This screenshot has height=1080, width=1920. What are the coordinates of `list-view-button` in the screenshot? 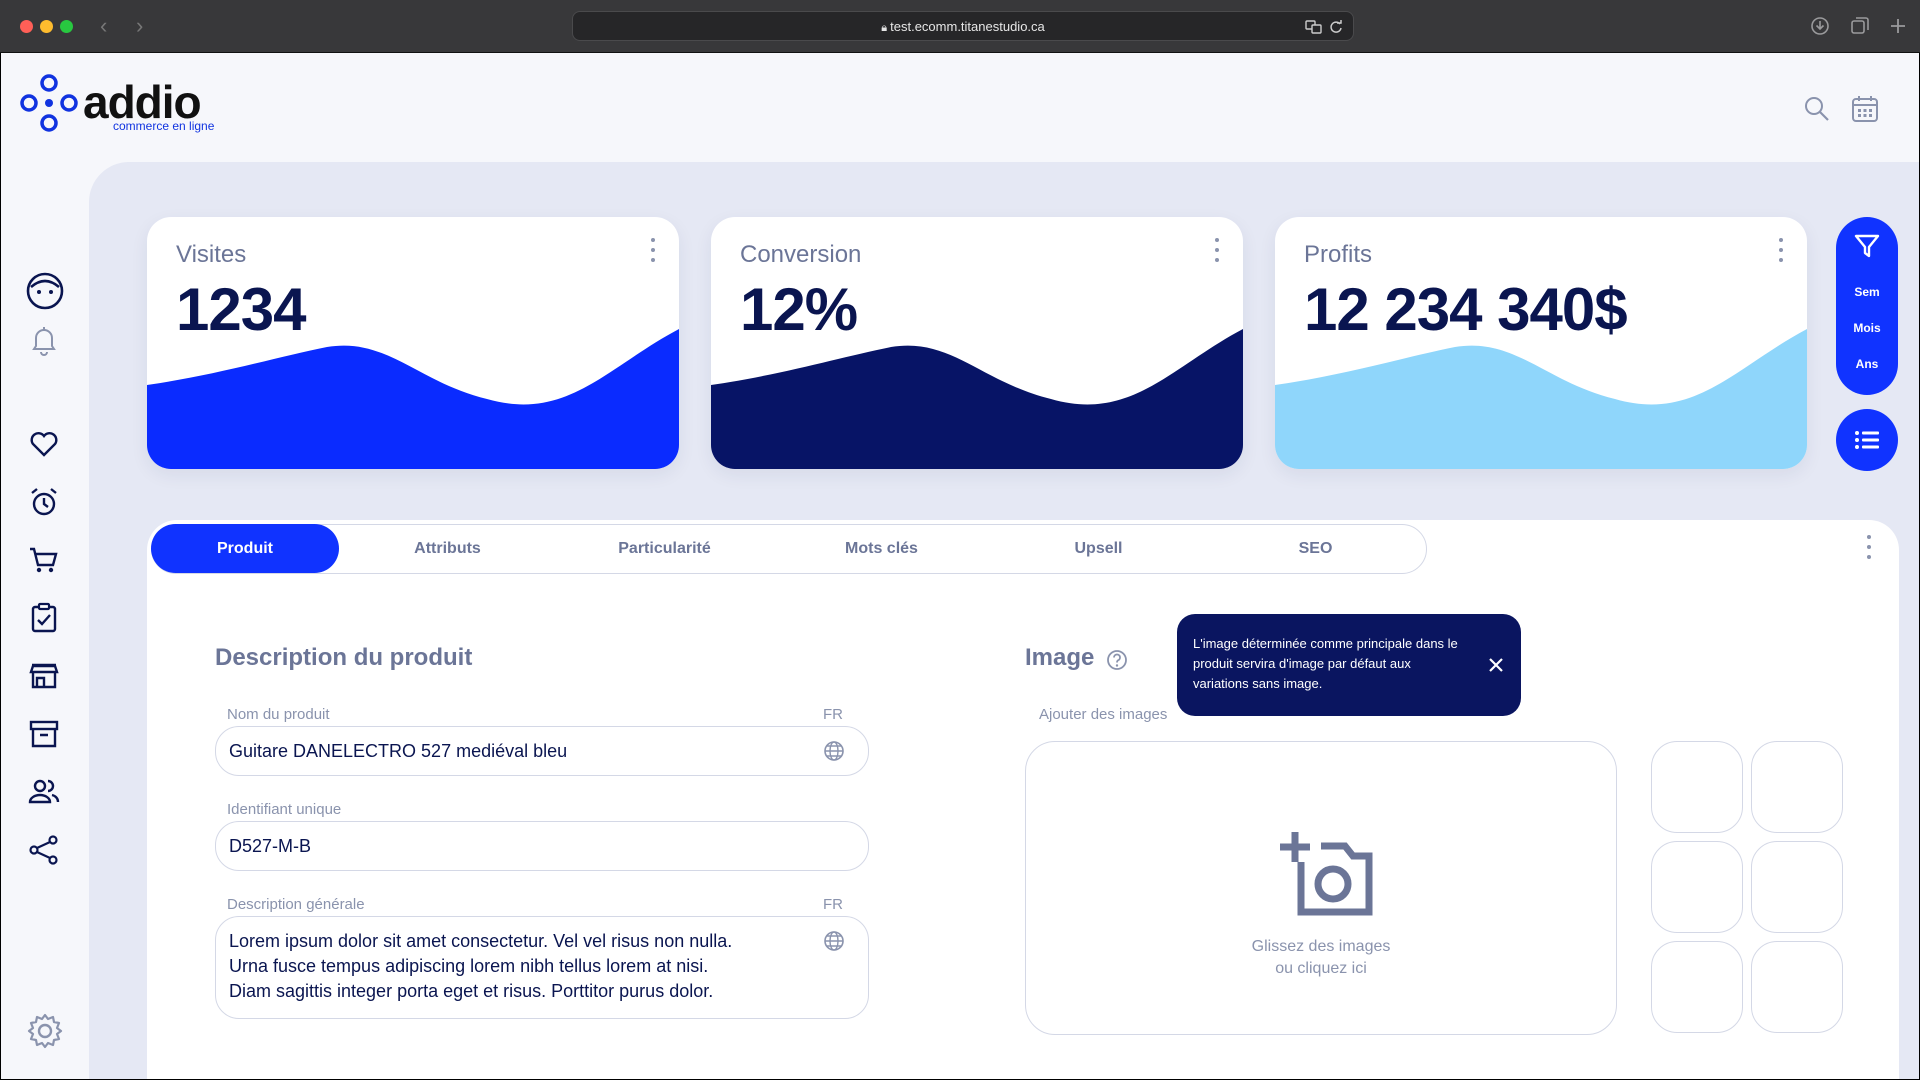 It's located at (1867, 440).